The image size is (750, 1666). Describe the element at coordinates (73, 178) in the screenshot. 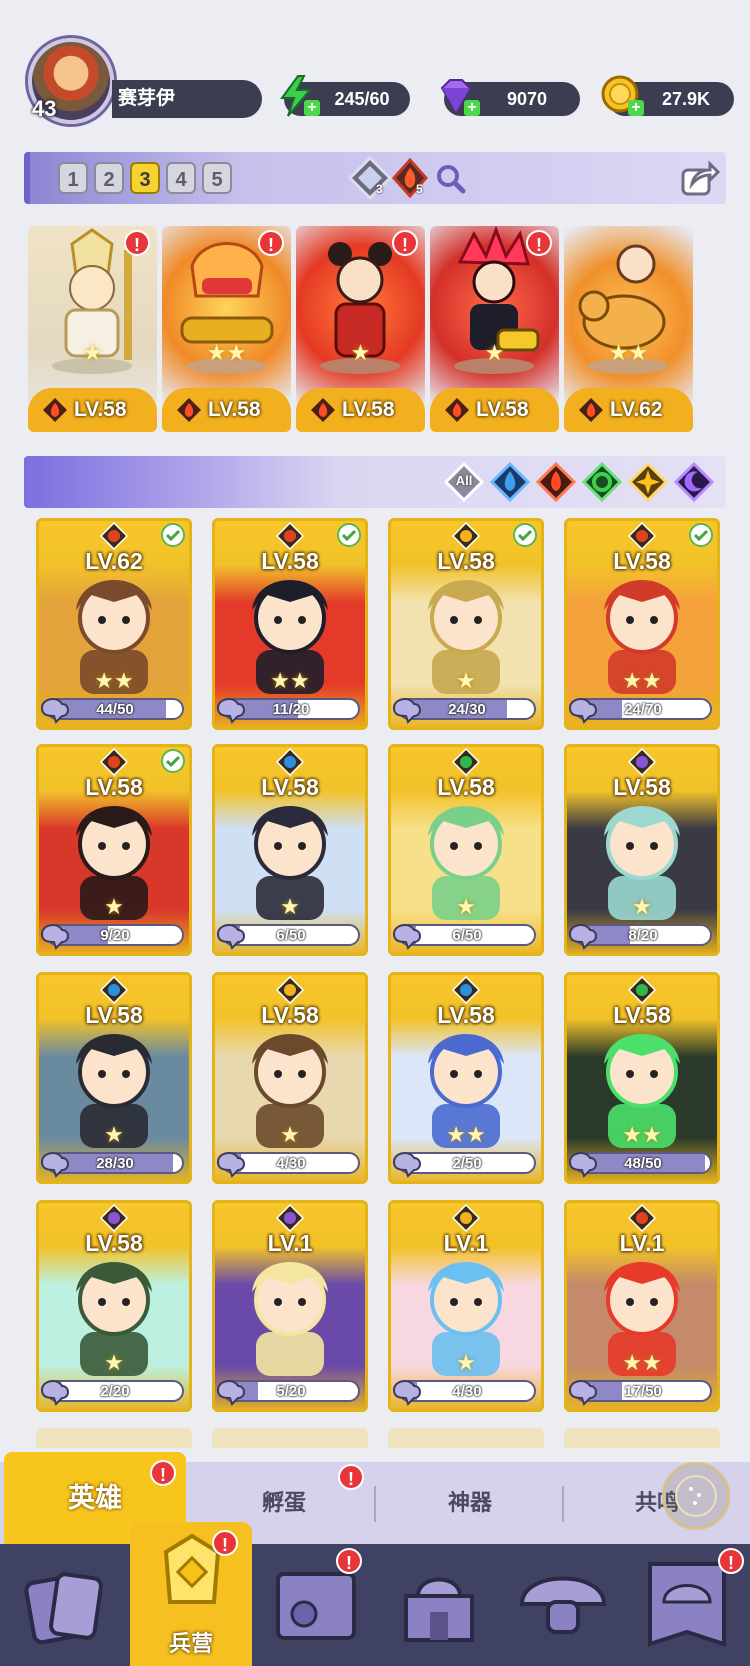

I see `team-page-1: 1` at that location.